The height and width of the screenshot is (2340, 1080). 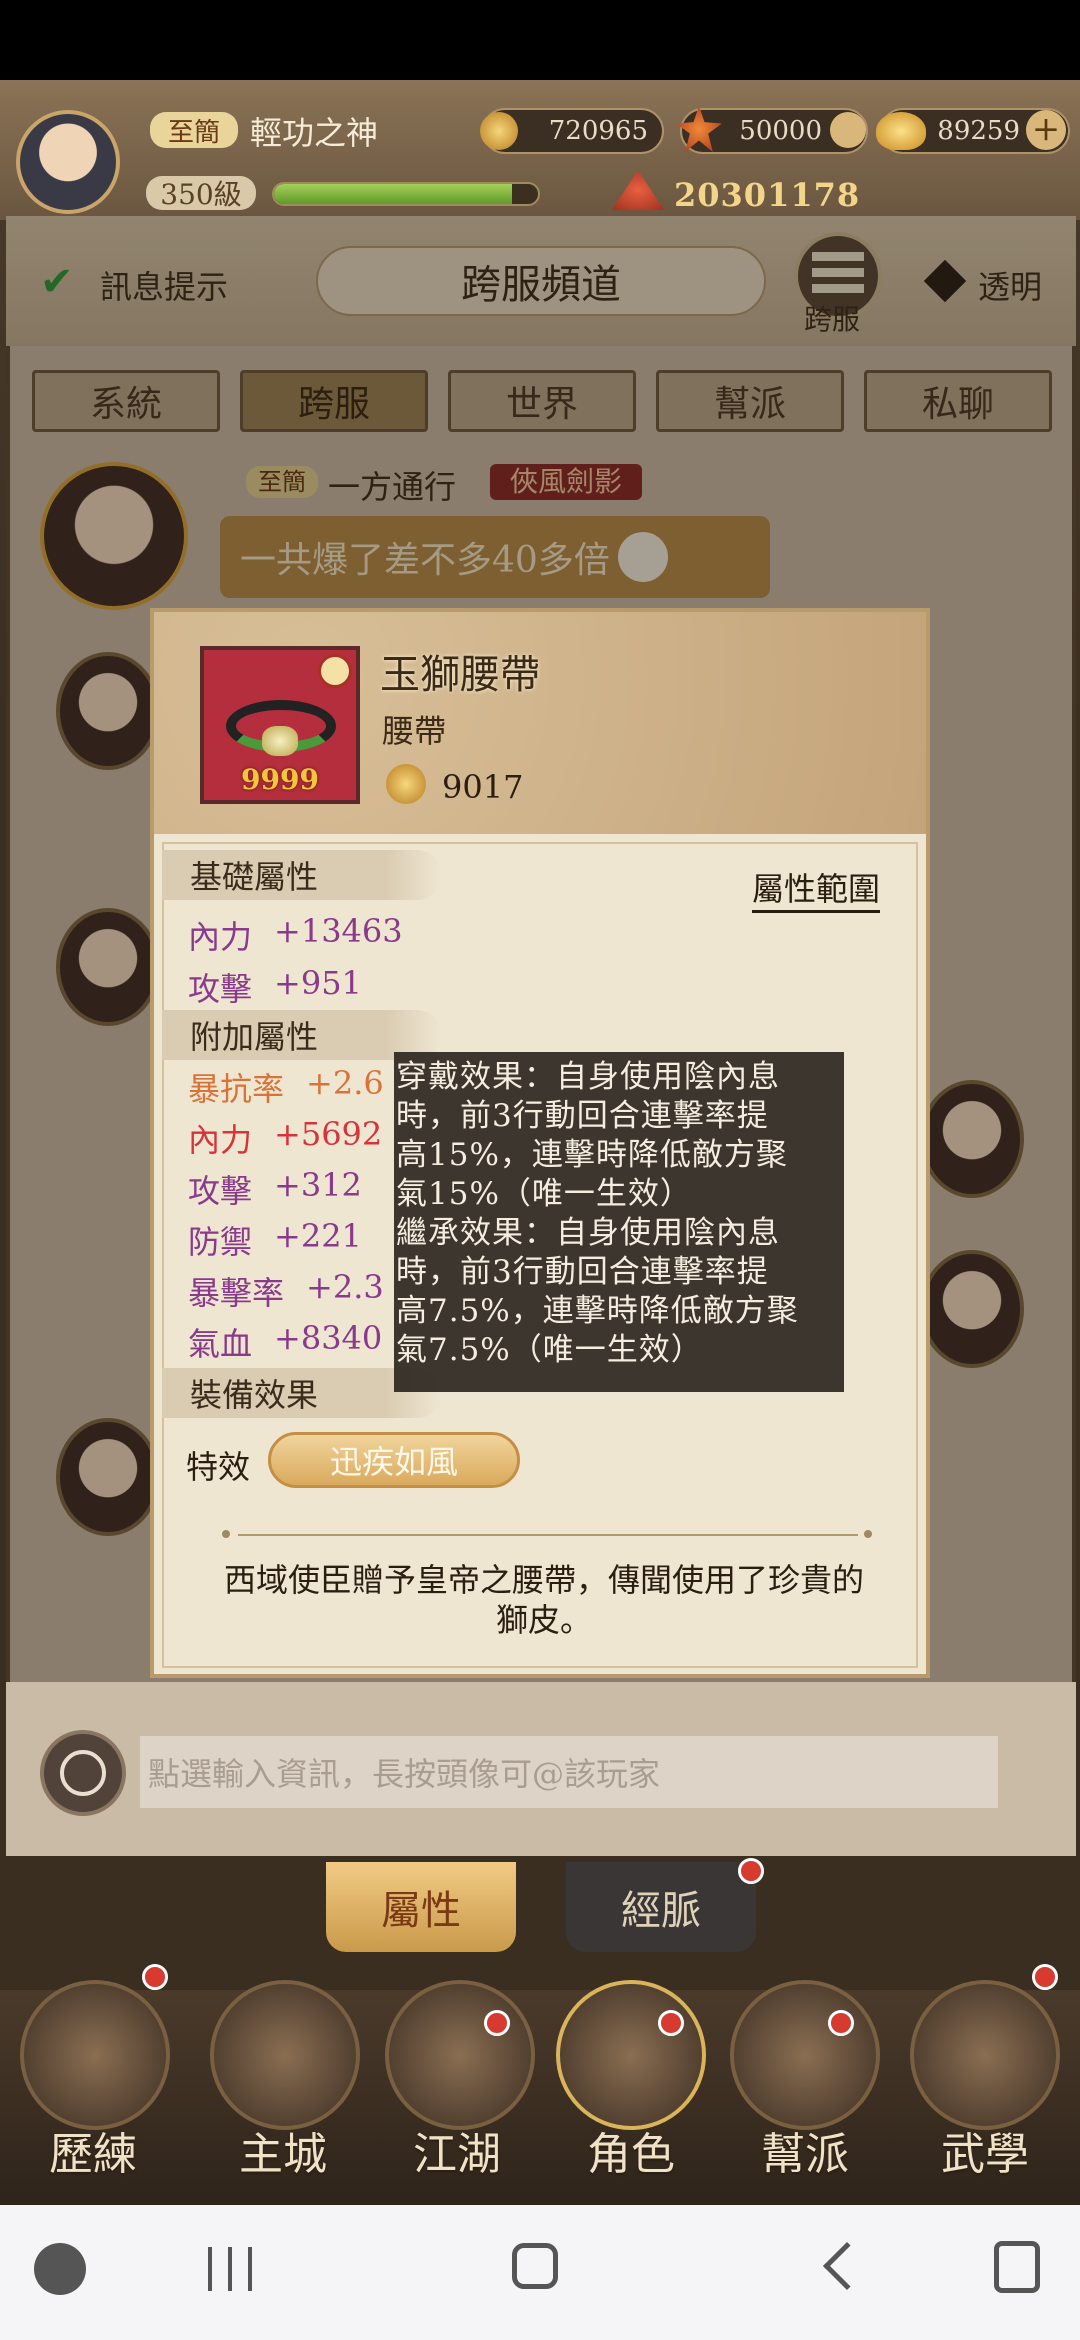 I want to click on back-button, so click(x=847, y=2266).